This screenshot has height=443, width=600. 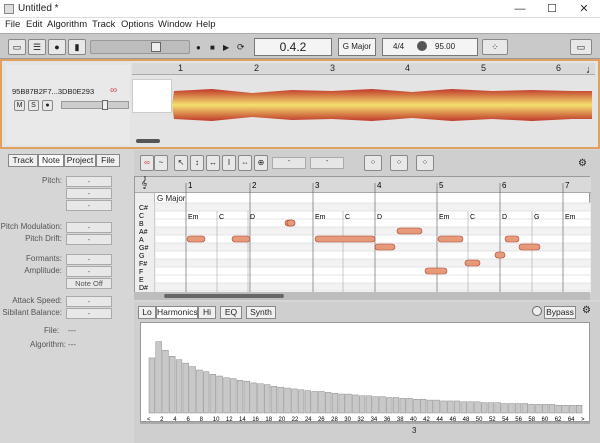 What do you see at coordinates (362, 296) in the screenshot?
I see `editor-scrollbar` at bounding box center [362, 296].